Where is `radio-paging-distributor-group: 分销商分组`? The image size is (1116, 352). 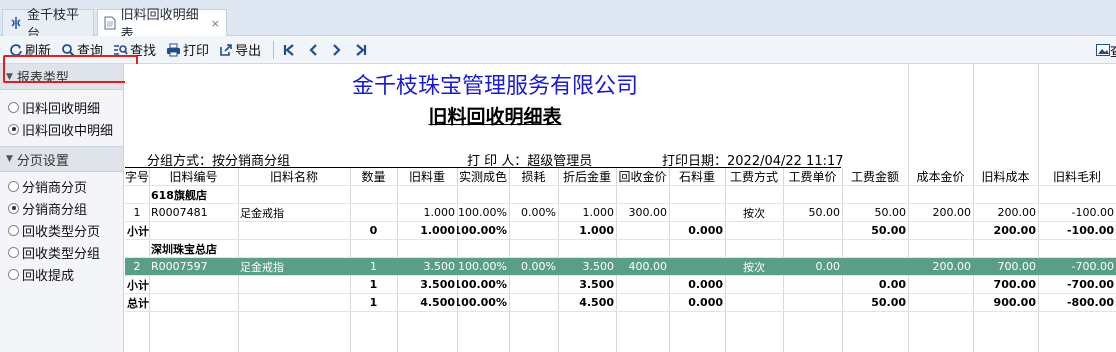 radio-paging-distributor-group: 分销商分组 is located at coordinates (61, 208).